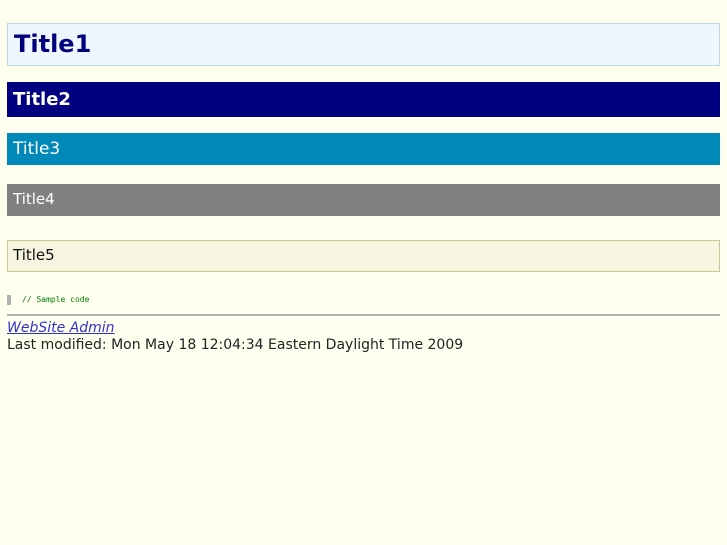 The width and height of the screenshot is (727, 545). I want to click on heading-title4: Title4, so click(363, 200).